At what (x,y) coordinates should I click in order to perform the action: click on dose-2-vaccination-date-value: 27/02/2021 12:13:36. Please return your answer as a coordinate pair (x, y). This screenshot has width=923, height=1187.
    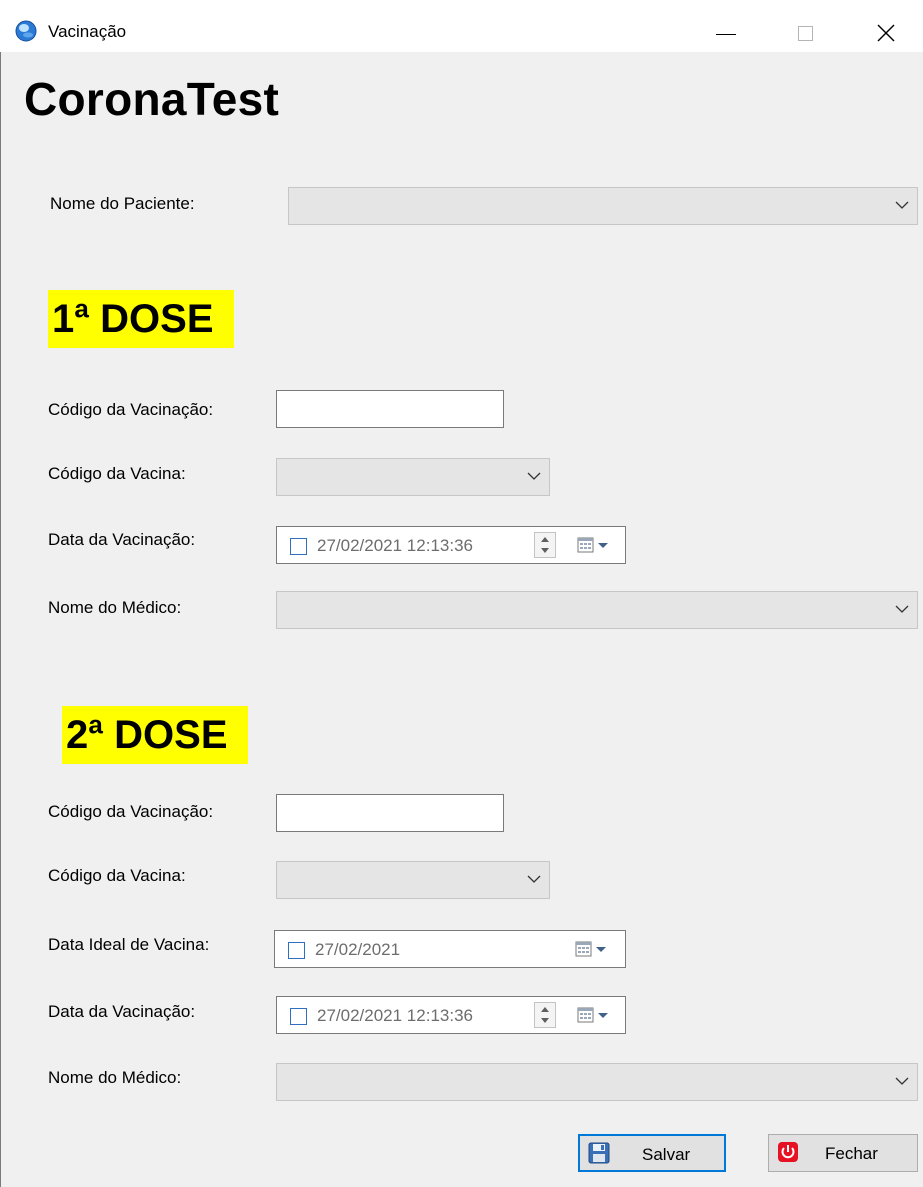
    Looking at the image, I should click on (395, 1015).